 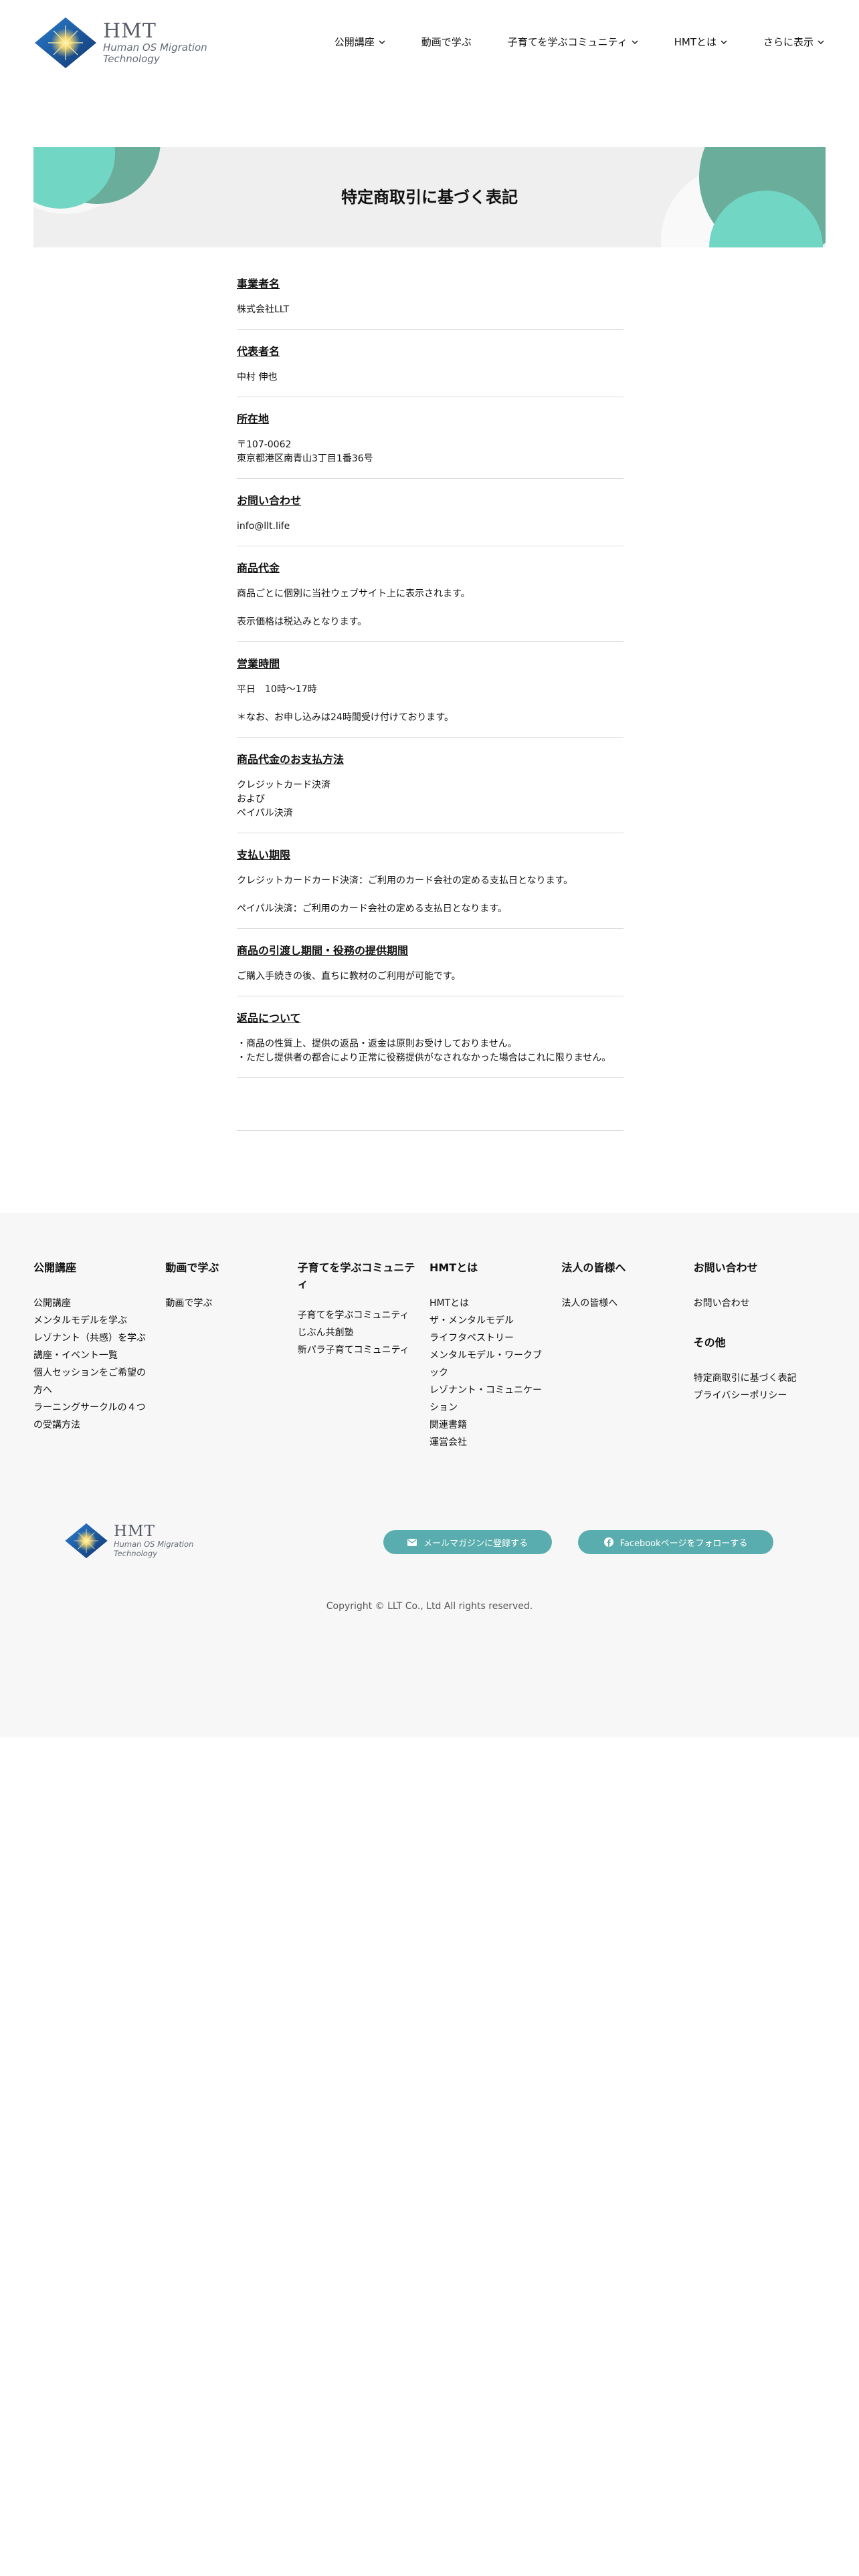 I want to click on footer-column: 動画で学ぶ 動画で学ぶ, so click(x=231, y=1355).